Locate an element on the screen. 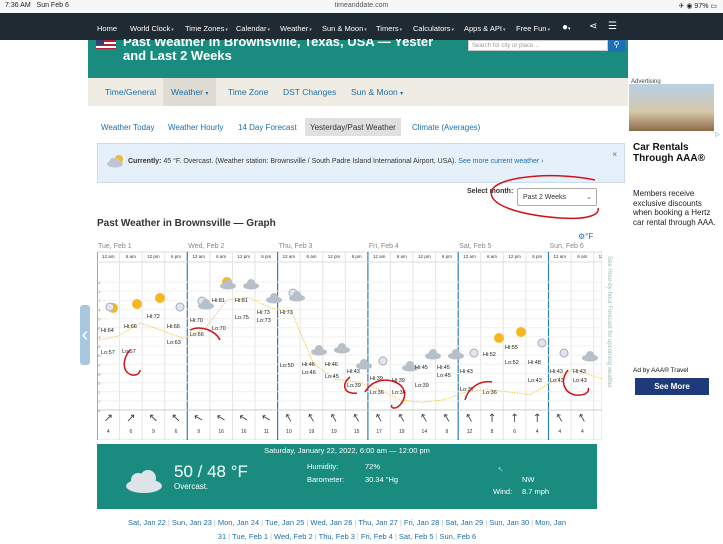 The height and width of the screenshot is (544, 723). date-link: Mon, Jan 24 is located at coordinates (238, 522).